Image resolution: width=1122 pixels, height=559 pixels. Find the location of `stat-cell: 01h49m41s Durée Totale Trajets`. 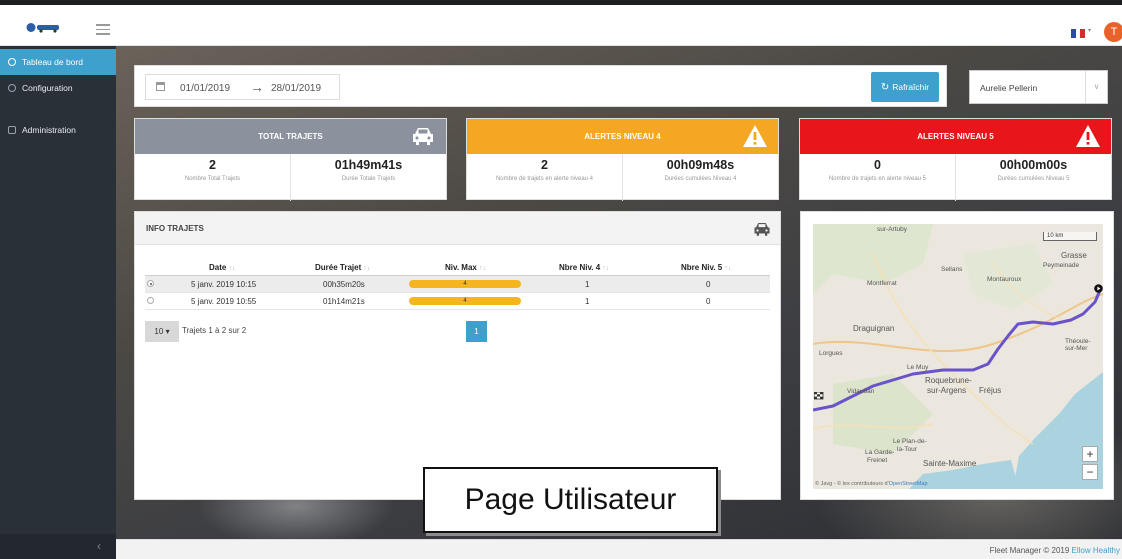

stat-cell: 01h49m41s Durée Totale Trajets is located at coordinates (368, 177).